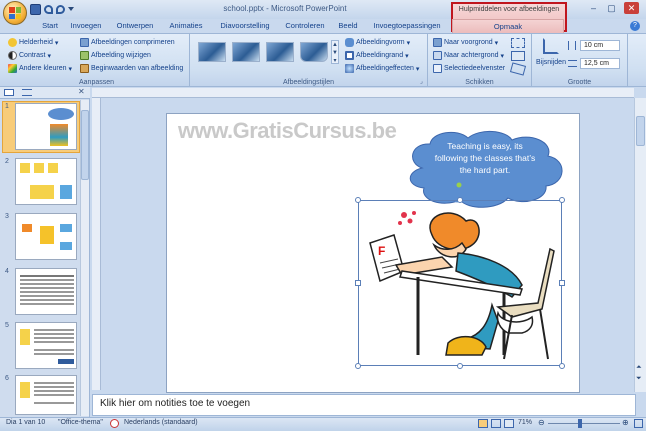 This screenshot has width=646, height=431. I want to click on context-tools-label: Hulpmiddelen voor afbeeldingen, so click(509, 9).